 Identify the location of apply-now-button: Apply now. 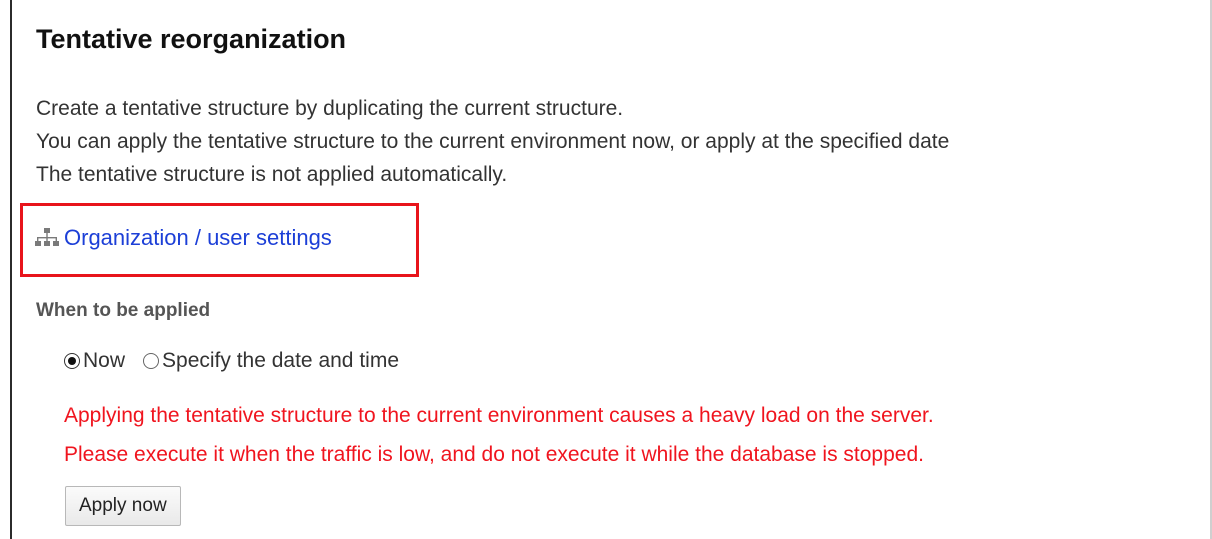
(123, 506).